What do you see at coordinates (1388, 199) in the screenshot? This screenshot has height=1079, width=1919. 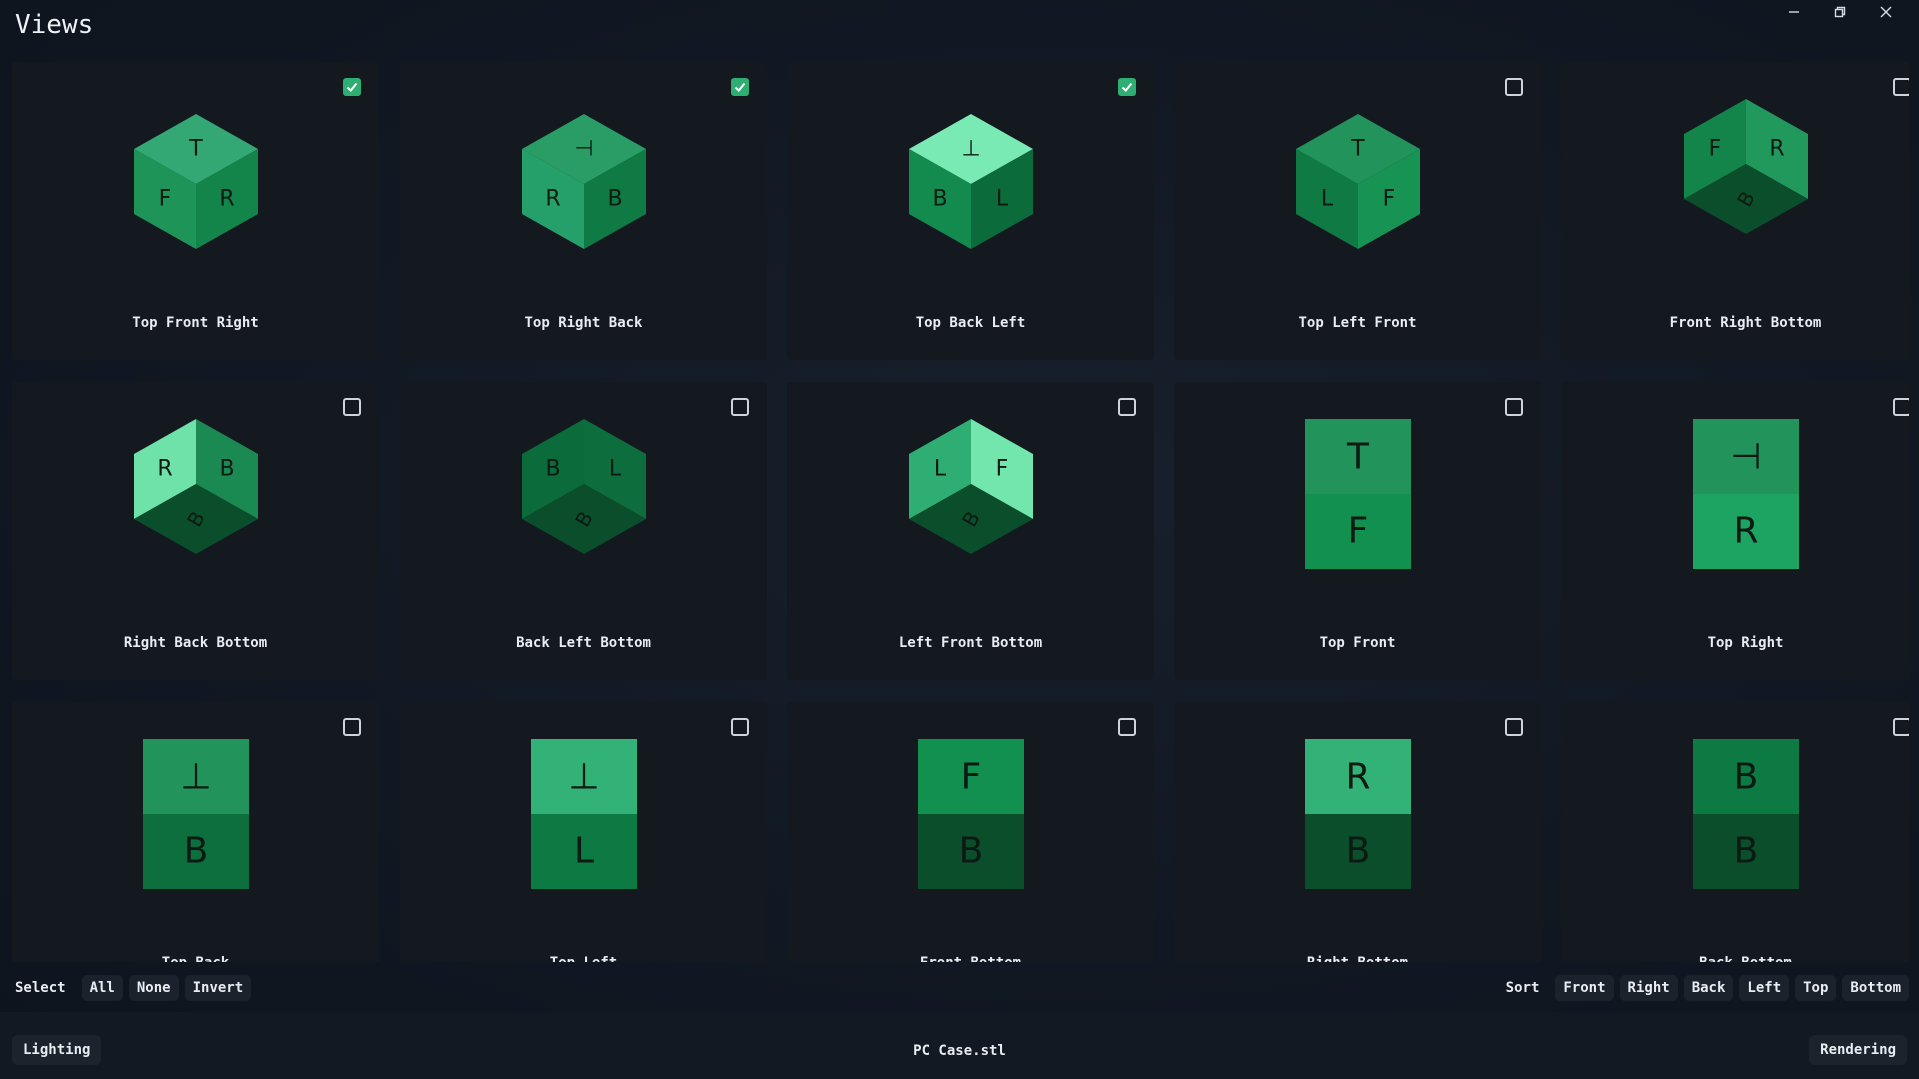 I see `cube-right-letter: F` at bounding box center [1388, 199].